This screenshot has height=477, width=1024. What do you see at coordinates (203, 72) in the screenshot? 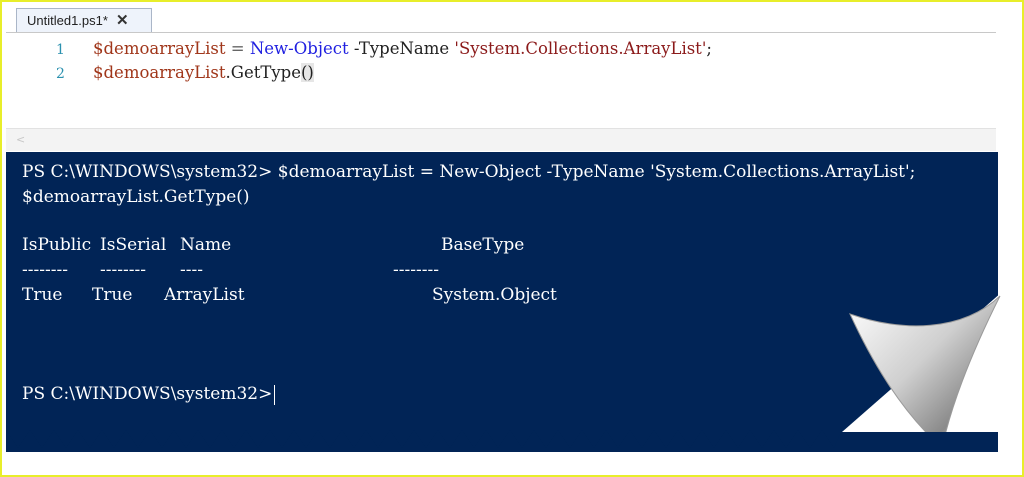
I see `code-text: $demoarrayList.GetType()` at bounding box center [203, 72].